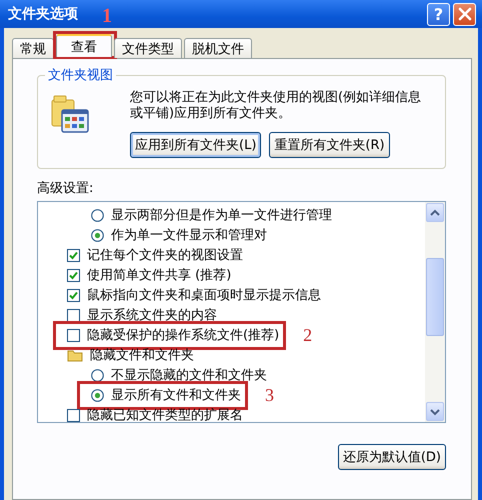  Describe the element at coordinates (329, 145) in the screenshot. I see `button: 重置所有文件夹(R)` at that location.